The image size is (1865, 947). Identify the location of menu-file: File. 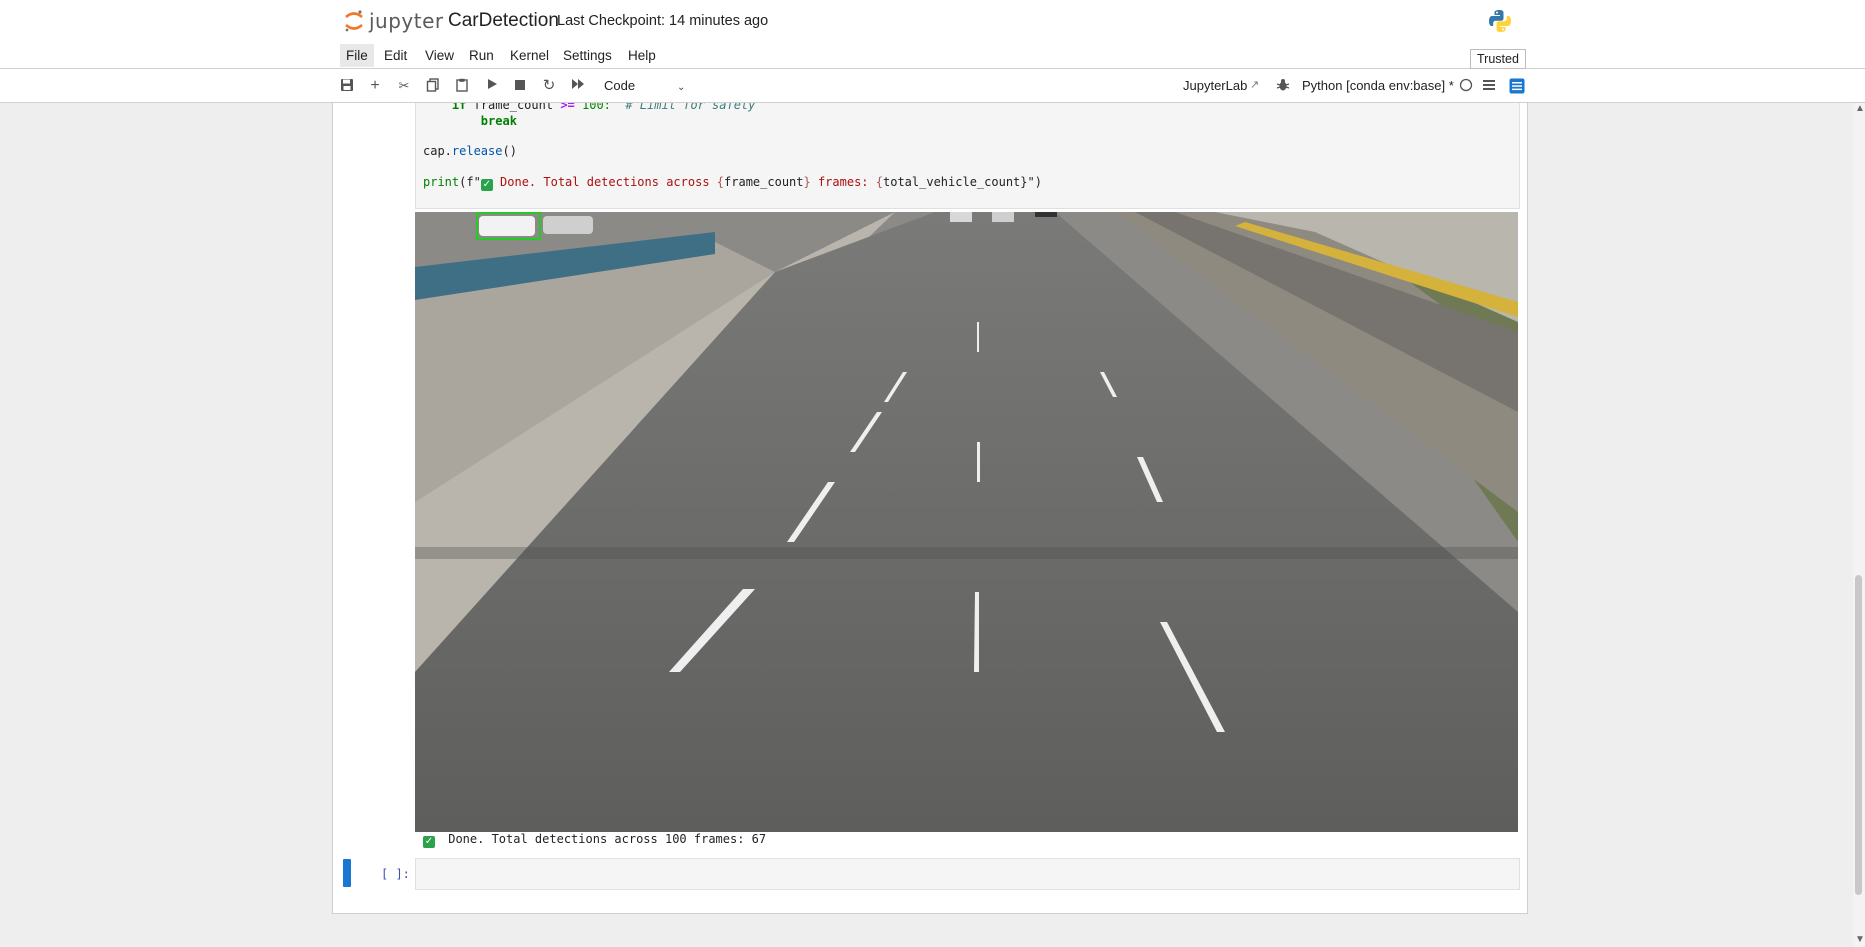
(357, 55).